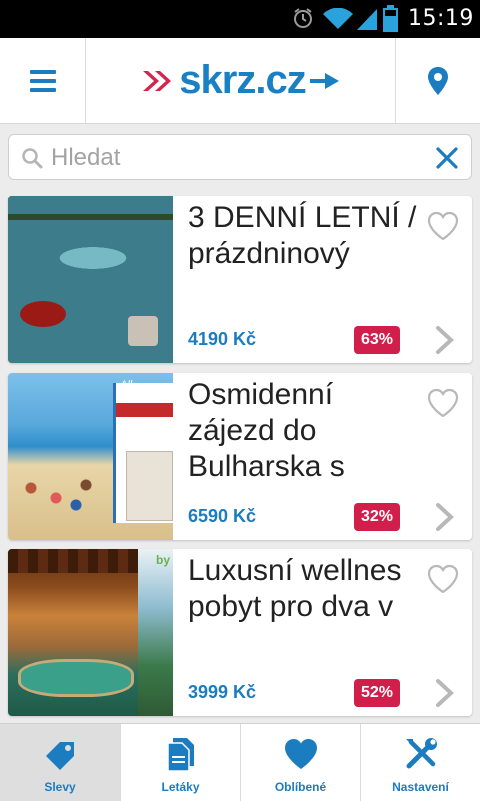 Image resolution: width=480 pixels, height=801 pixels. What do you see at coordinates (60, 756) in the screenshot?
I see `tag-icon` at bounding box center [60, 756].